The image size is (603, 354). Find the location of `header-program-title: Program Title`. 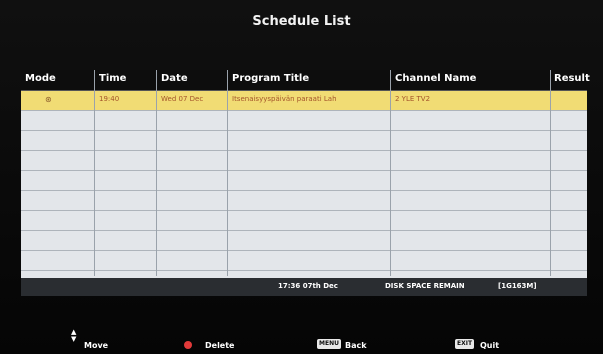

header-program-title: Program Title is located at coordinates (271, 78).